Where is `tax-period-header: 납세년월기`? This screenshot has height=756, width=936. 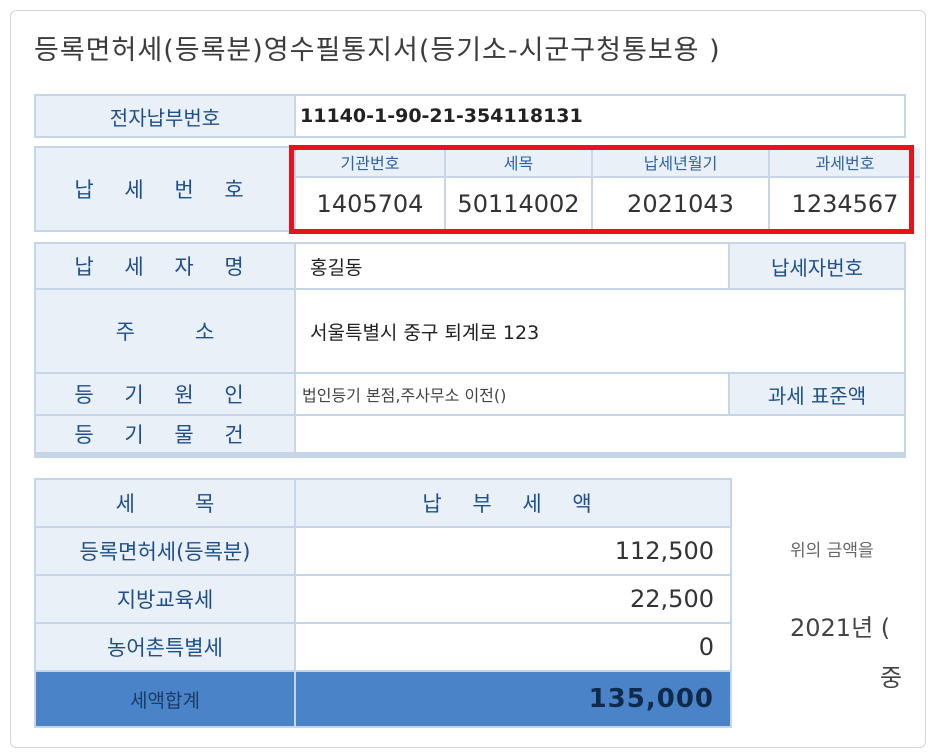
tax-period-header: 납세년월기 is located at coordinates (680, 162).